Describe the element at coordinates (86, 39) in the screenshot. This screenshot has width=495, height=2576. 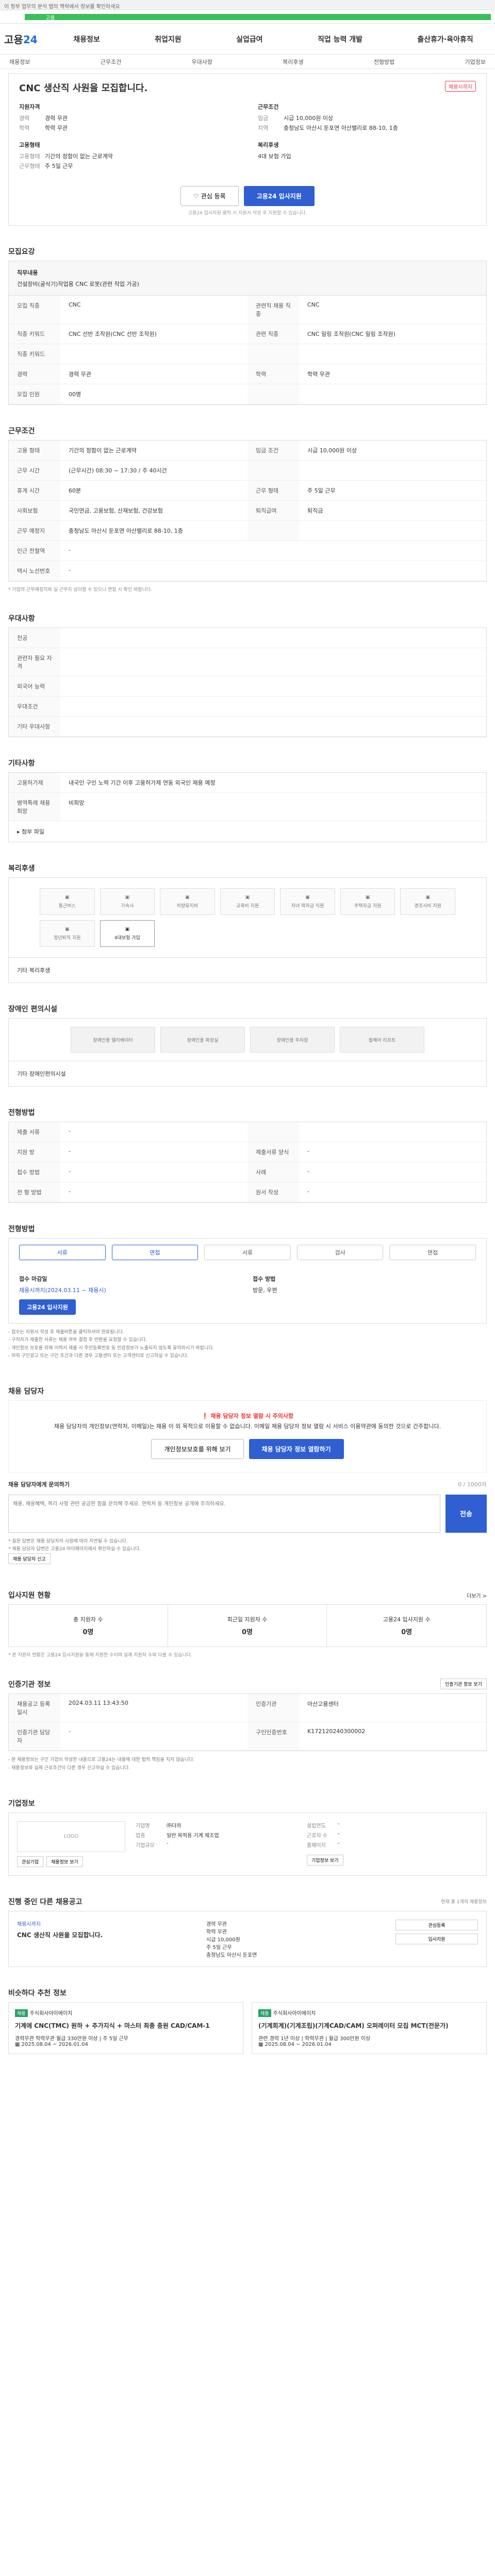
I see `nav-jobs: 채용정보` at that location.